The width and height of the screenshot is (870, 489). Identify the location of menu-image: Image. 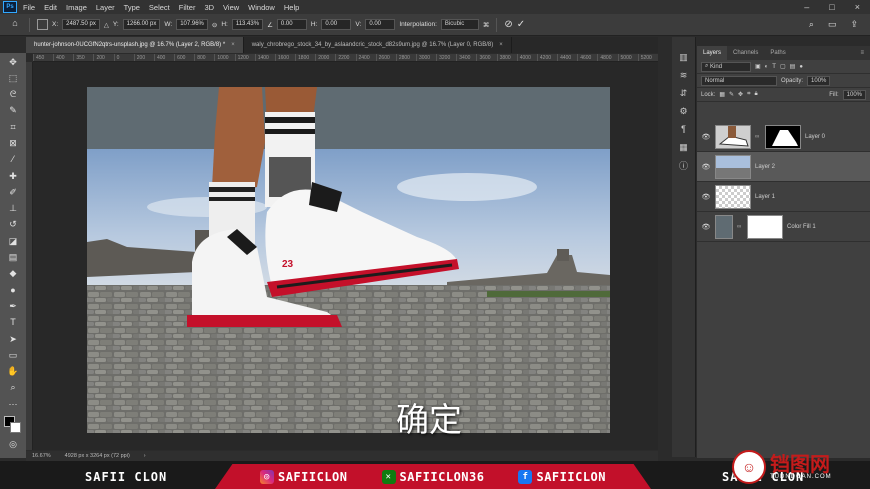
(76, 7).